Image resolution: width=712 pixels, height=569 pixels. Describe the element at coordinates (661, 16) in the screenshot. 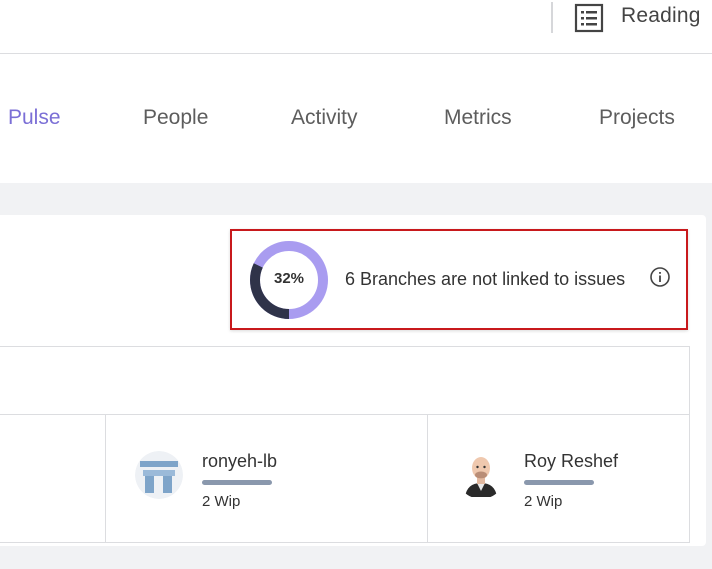

I see `reading-label: Reading` at that location.